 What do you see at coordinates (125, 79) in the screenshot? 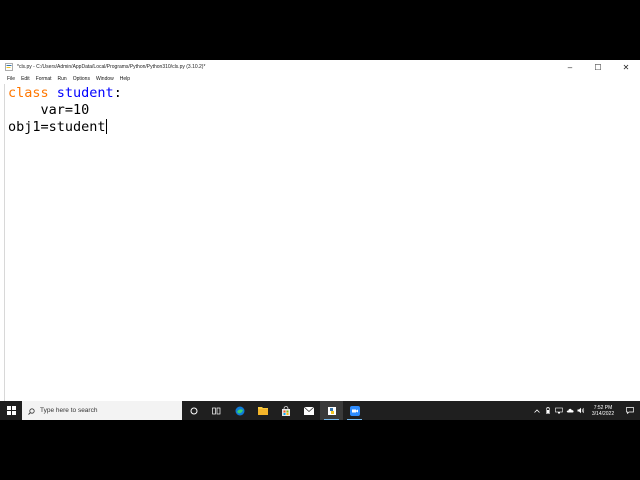
I see `menu-help: Help` at bounding box center [125, 79].